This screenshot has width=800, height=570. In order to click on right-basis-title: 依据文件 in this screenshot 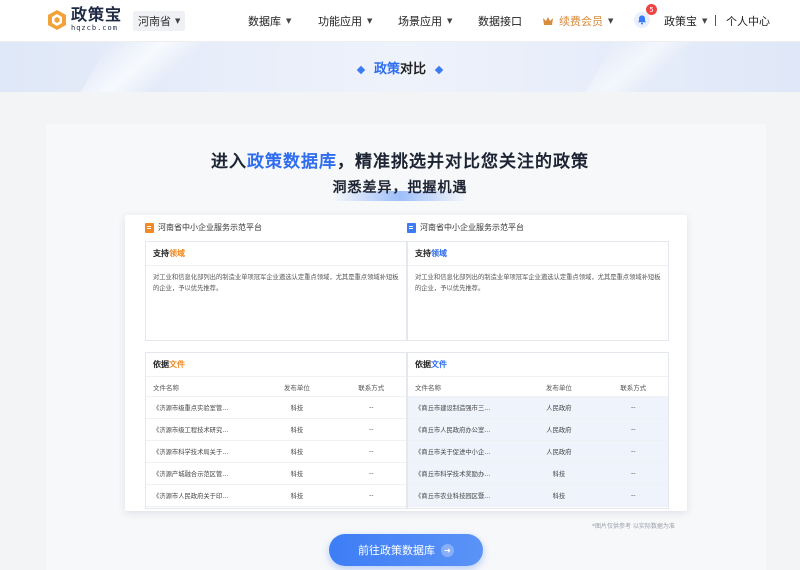, I will do `click(538, 365)`.